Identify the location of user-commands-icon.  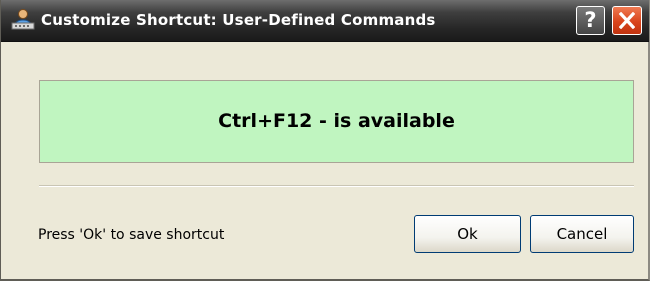
(23, 19).